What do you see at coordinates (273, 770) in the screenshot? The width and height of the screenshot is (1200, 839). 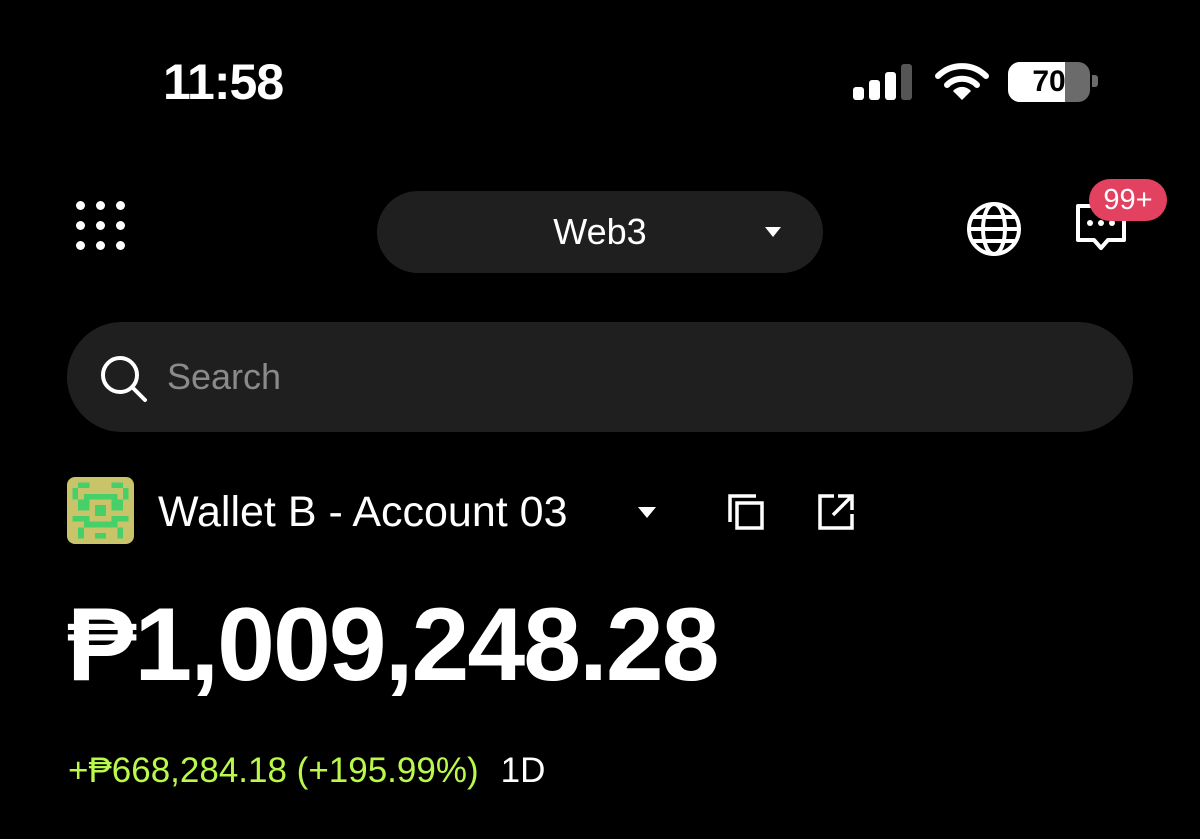 I see `balance-change: +₱668,284.18 (+195.99%)` at bounding box center [273, 770].